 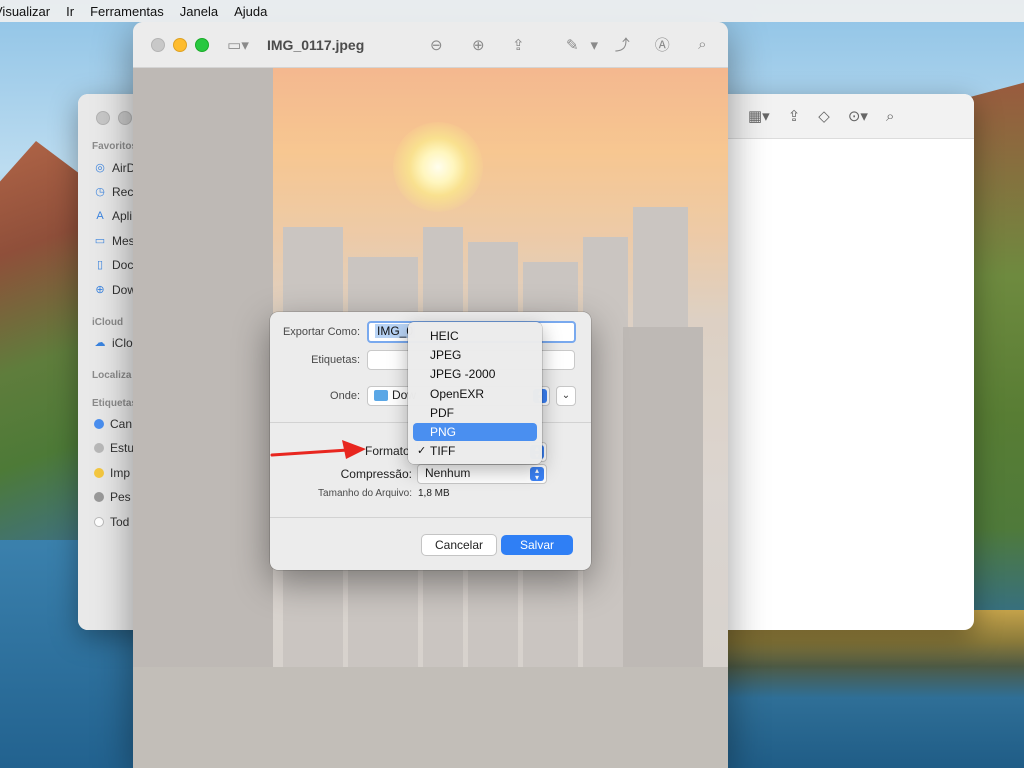 I want to click on menu-visualizar: Visualizar, so click(x=29, y=11).